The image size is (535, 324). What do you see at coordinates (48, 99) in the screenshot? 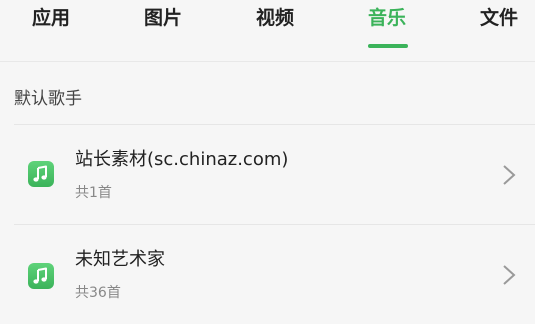
I see `section-title-default-artists: 默认歌手` at bounding box center [48, 99].